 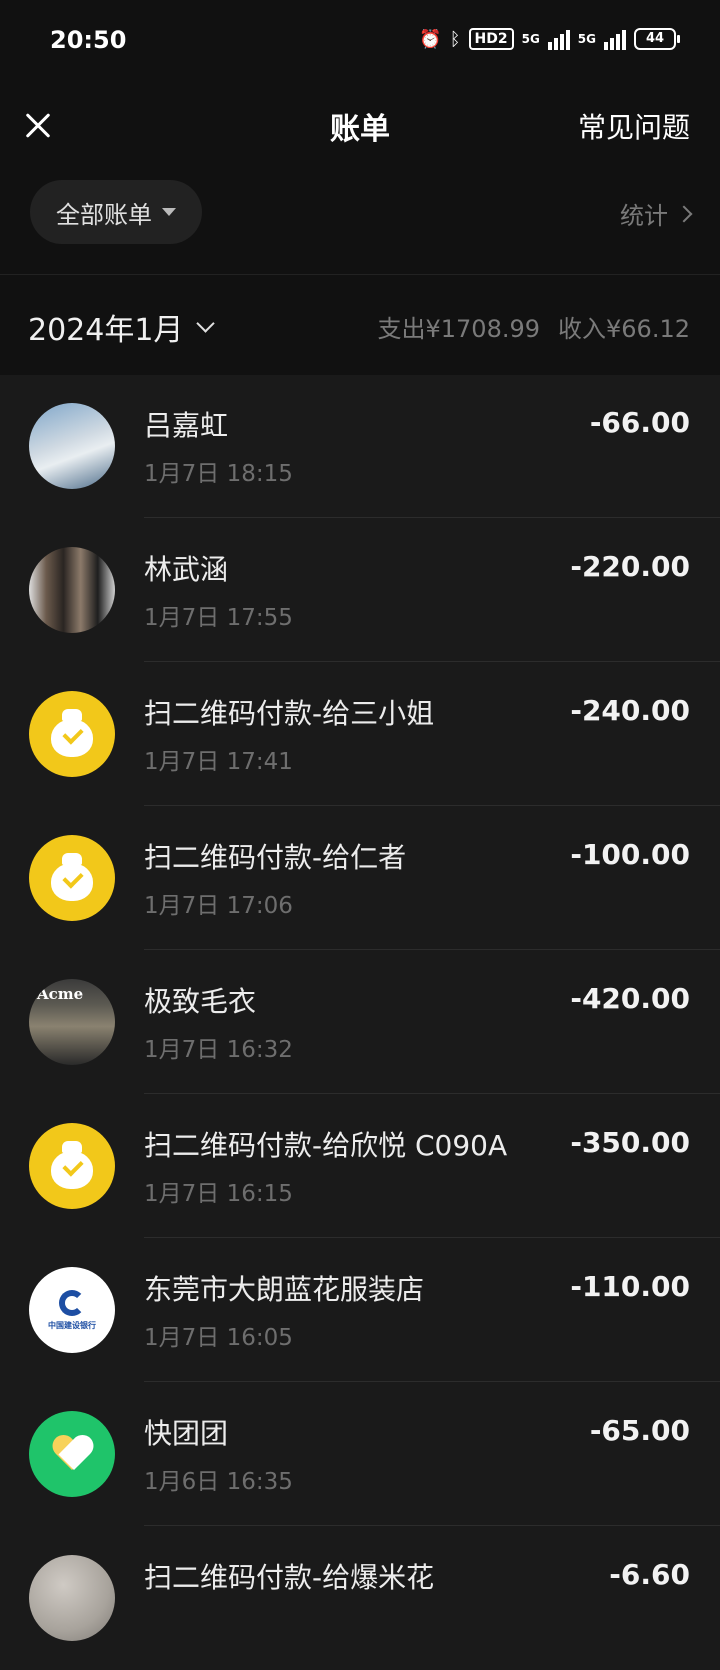 I want to click on transaction-row: 吕嘉虹 1月7日 18:15 -66.00, so click(x=360, y=446).